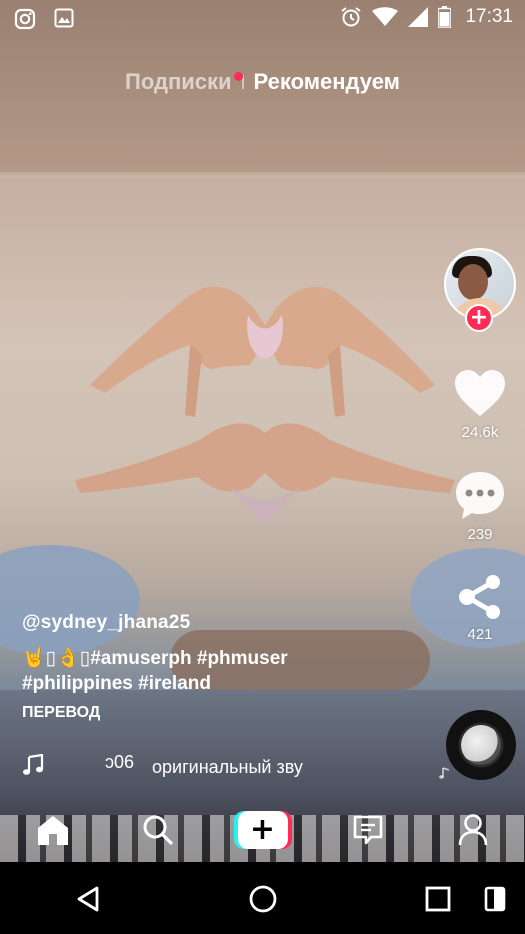 The image size is (525, 934). I want to click on translate-button: ПЕРЕВОД, so click(222, 713).